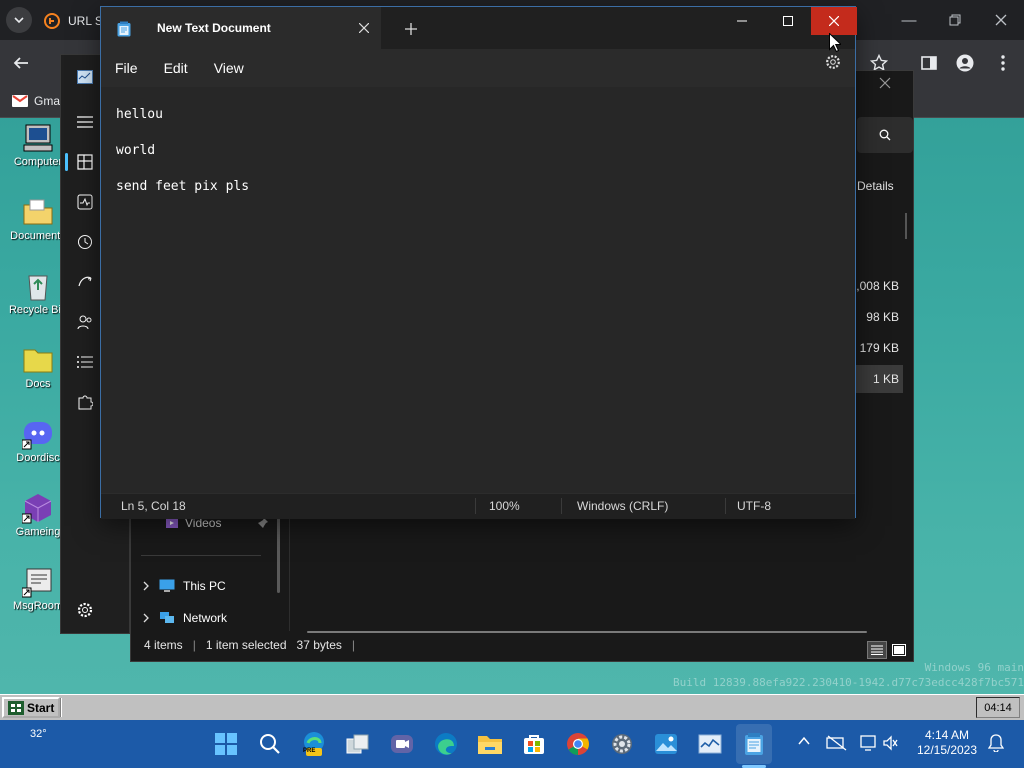 This screenshot has width=1024, height=768. Describe the element at coordinates (38, 236) in the screenshot. I see `desktop-icon-label: Documents` at that location.